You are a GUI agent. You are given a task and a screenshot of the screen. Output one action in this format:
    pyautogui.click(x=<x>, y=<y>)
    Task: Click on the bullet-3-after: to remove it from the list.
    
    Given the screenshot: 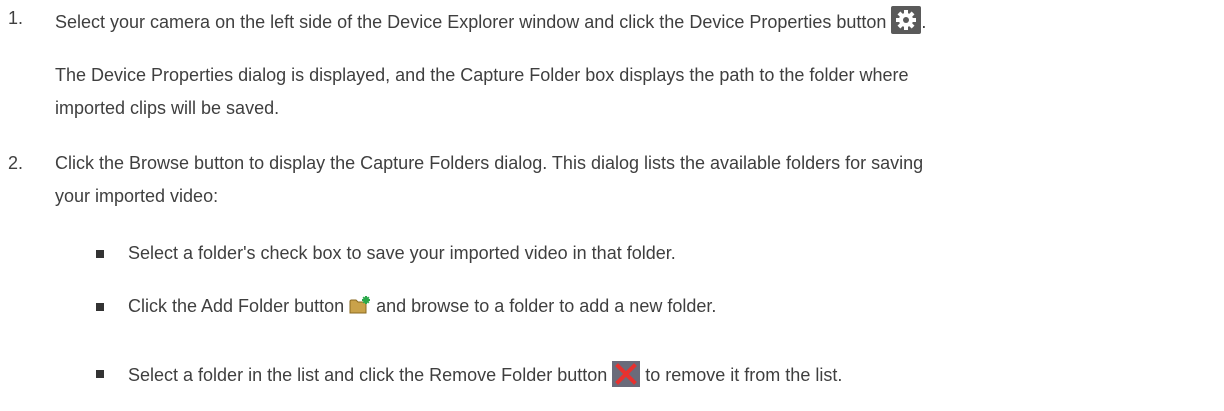 What is the action you would take?
    pyautogui.click(x=744, y=375)
    